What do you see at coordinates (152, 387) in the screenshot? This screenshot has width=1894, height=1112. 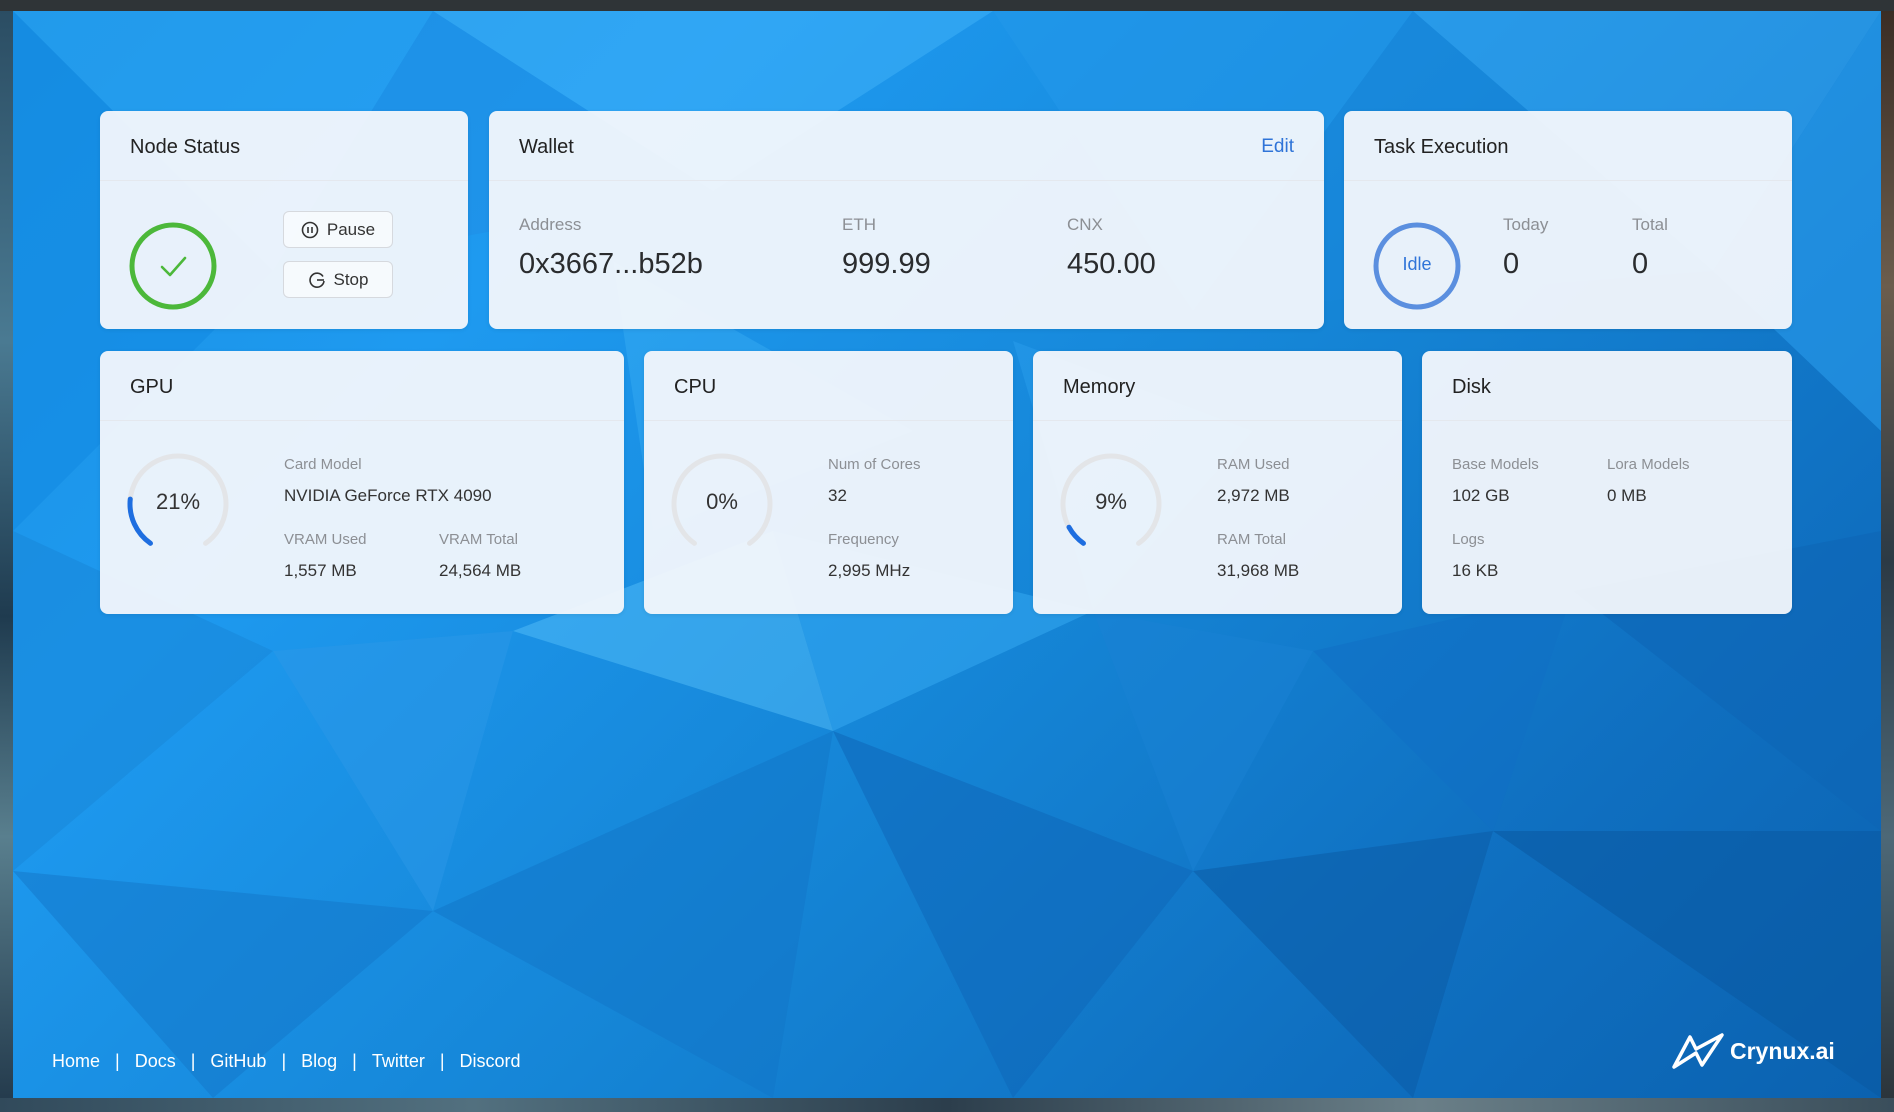 I see `gpu-title: GPU` at bounding box center [152, 387].